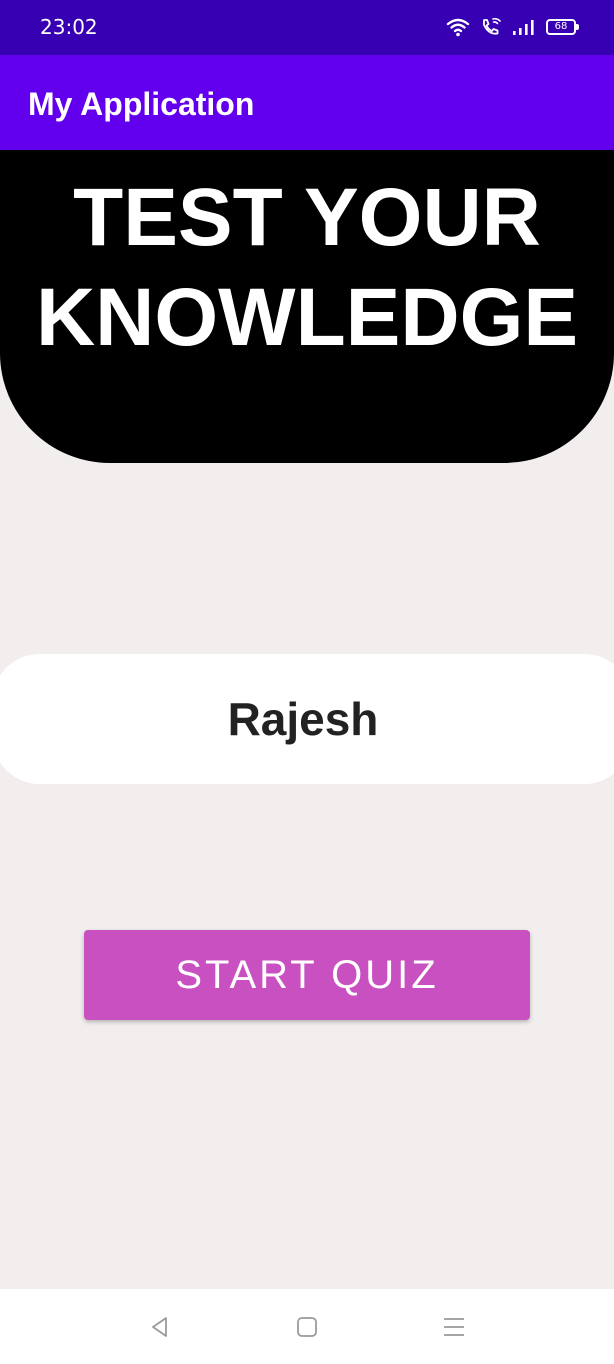 This screenshot has height=1364, width=614. Describe the element at coordinates (458, 27) in the screenshot. I see `wifi-icon` at that location.